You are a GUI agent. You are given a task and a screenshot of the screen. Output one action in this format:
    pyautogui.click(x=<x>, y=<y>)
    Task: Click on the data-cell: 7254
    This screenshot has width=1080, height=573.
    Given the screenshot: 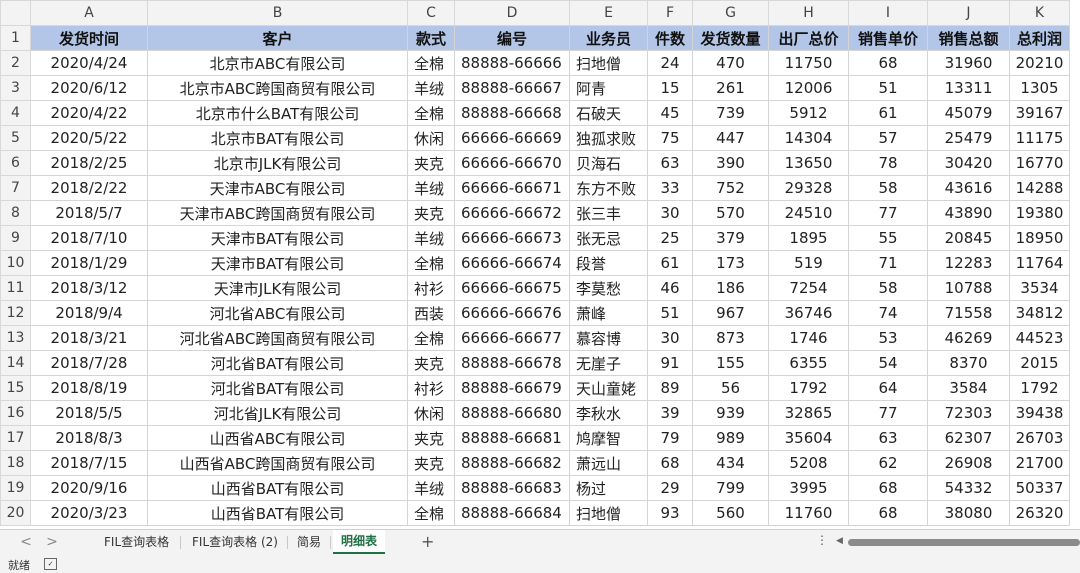 What is the action you would take?
    pyautogui.click(x=808, y=288)
    